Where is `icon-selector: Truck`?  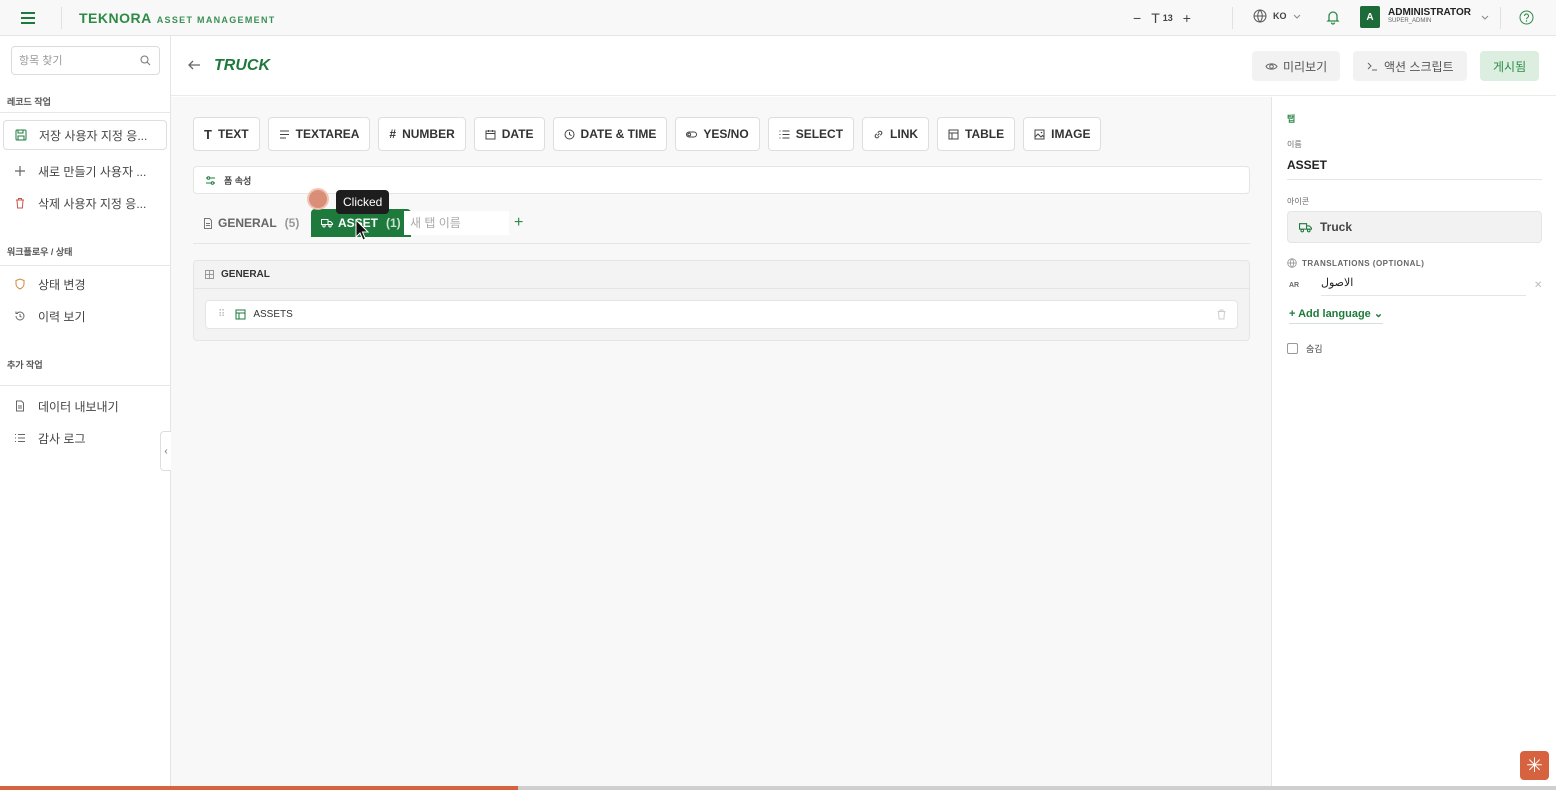 icon-selector: Truck is located at coordinates (1414, 227).